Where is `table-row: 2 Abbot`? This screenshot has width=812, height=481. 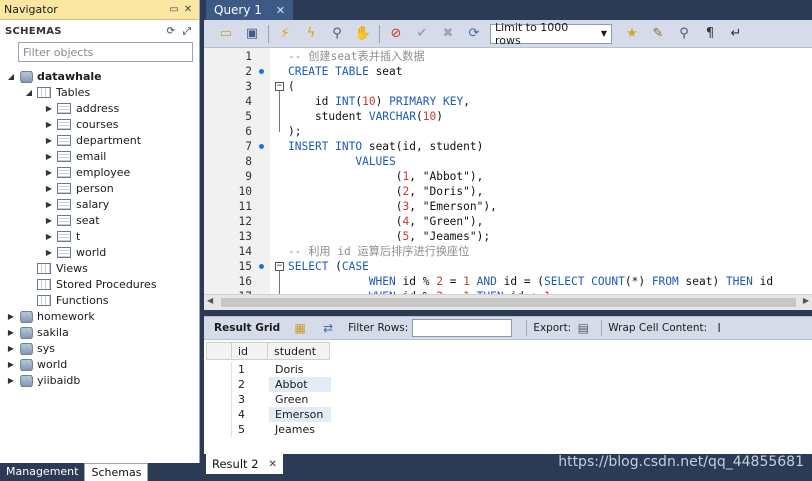 table-row: 2 Abbot is located at coordinates (268, 384).